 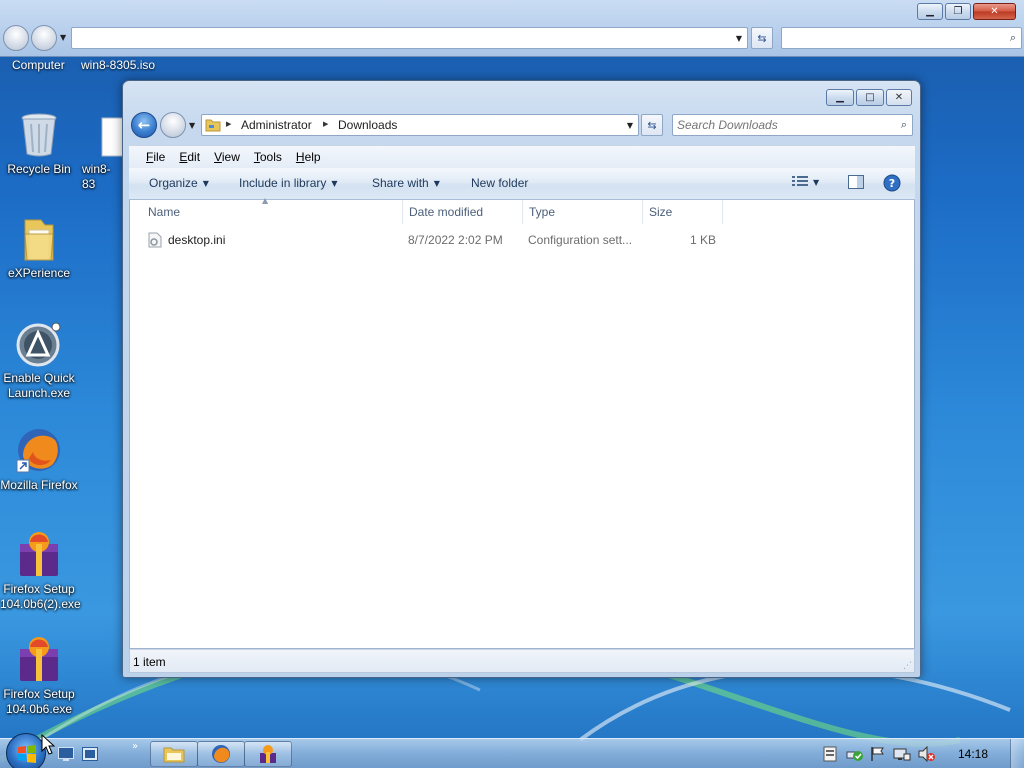 What do you see at coordinates (118, 65) in the screenshot?
I see `background-breadcrumb-iso: win8-8305.iso` at bounding box center [118, 65].